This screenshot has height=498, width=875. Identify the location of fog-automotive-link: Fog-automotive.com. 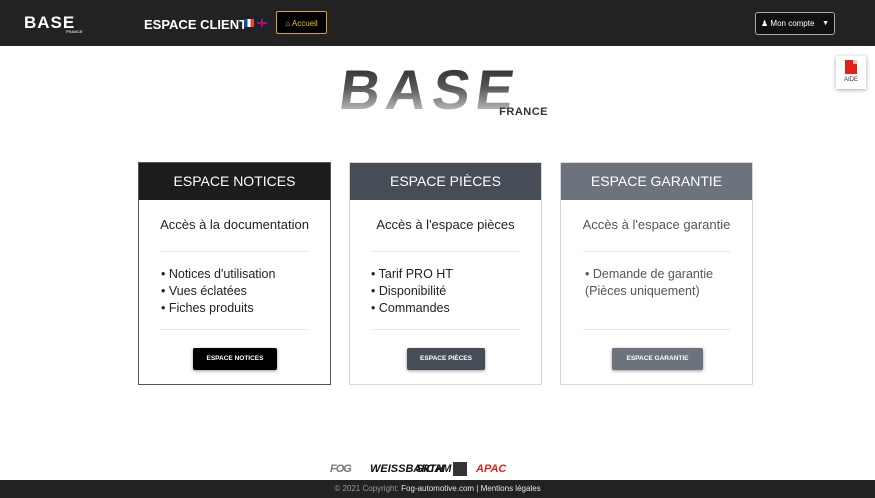
(437, 488).